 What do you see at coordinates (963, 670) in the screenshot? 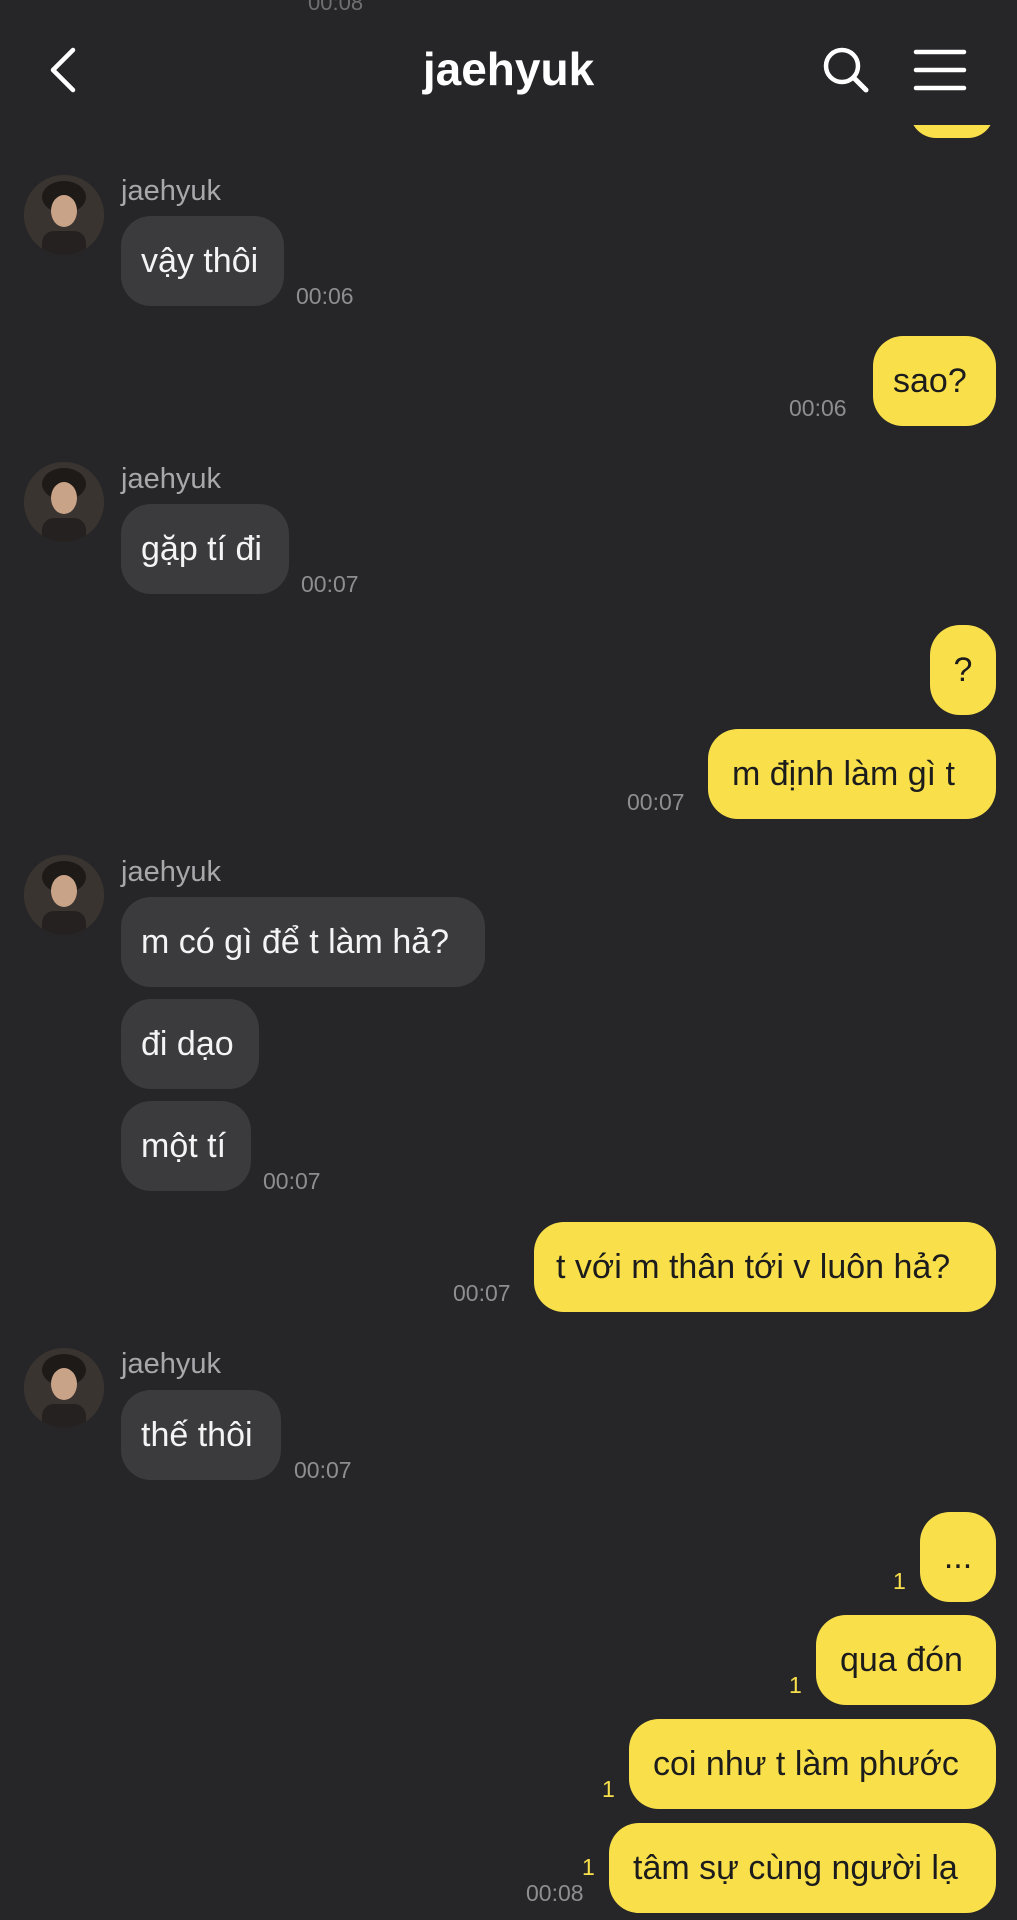
I see `outgoing-message-bubble: ?` at bounding box center [963, 670].